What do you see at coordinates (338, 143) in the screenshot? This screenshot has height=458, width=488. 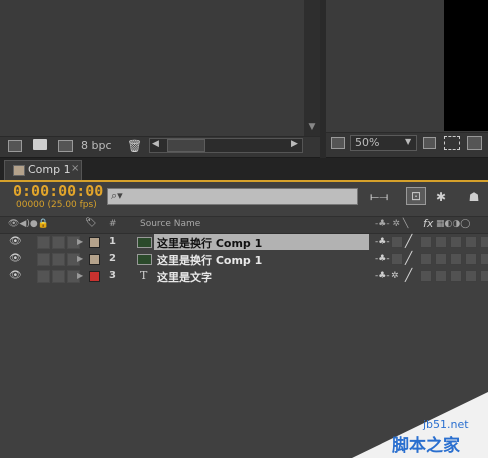 I see `magnify-icon` at bounding box center [338, 143].